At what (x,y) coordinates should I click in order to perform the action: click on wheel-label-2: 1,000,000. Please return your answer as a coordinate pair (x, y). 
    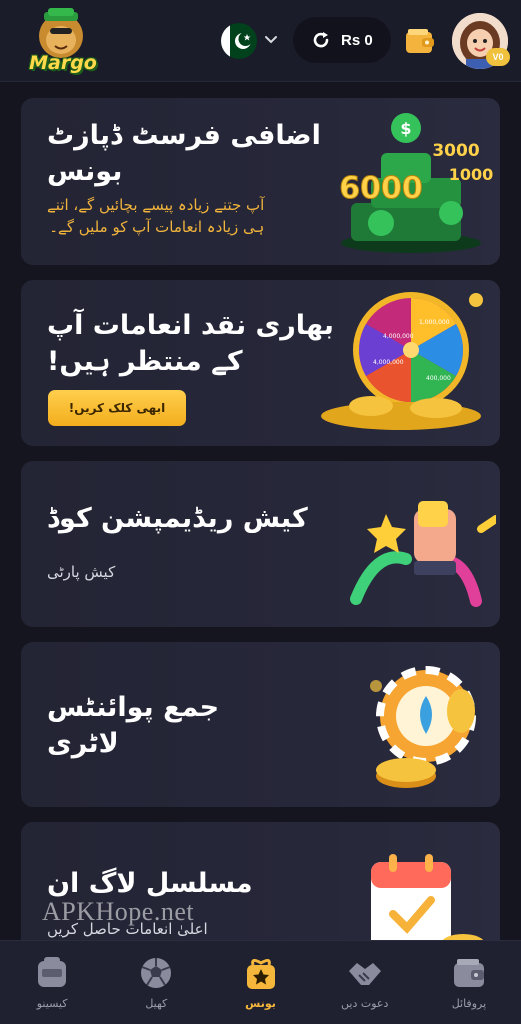
    Looking at the image, I should click on (434, 322).